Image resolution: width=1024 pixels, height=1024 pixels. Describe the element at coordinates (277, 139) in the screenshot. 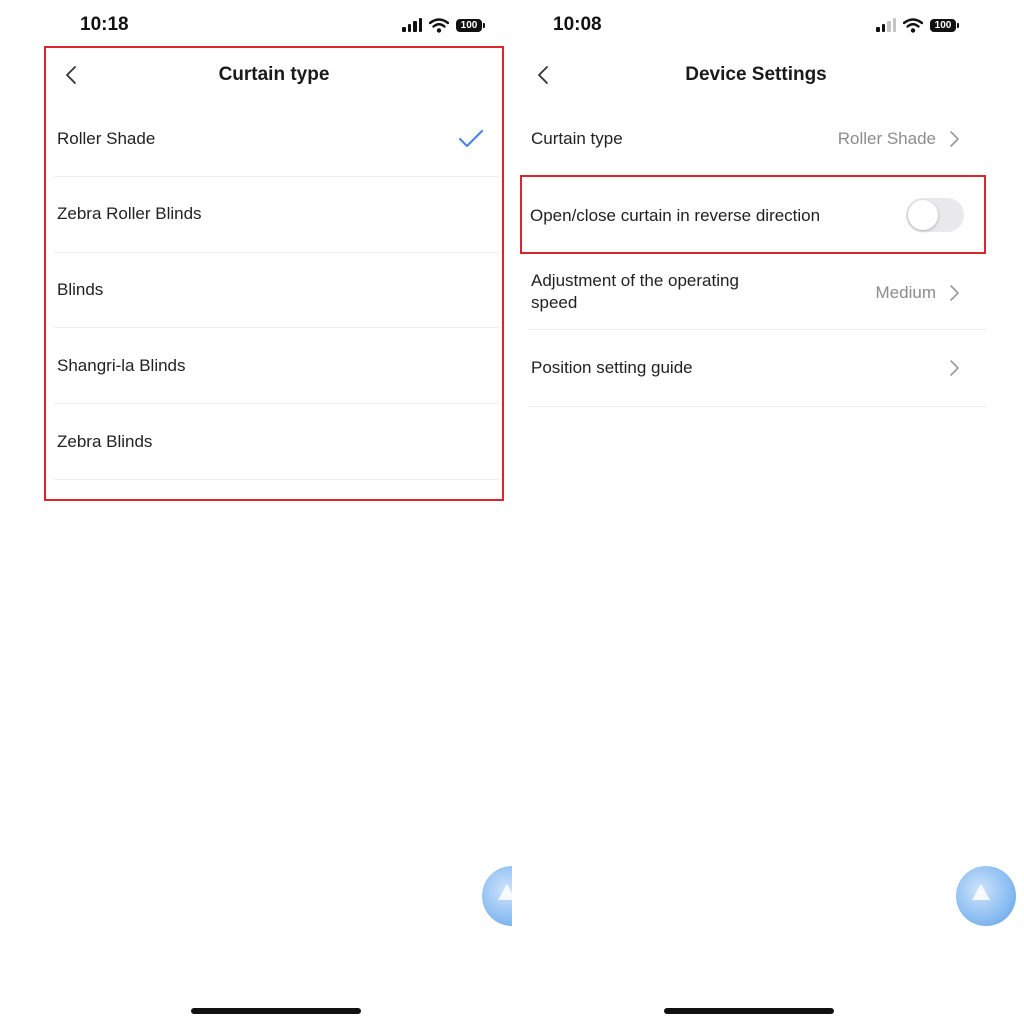

I see `curtain-option-roller-shade: Roller Shade` at that location.